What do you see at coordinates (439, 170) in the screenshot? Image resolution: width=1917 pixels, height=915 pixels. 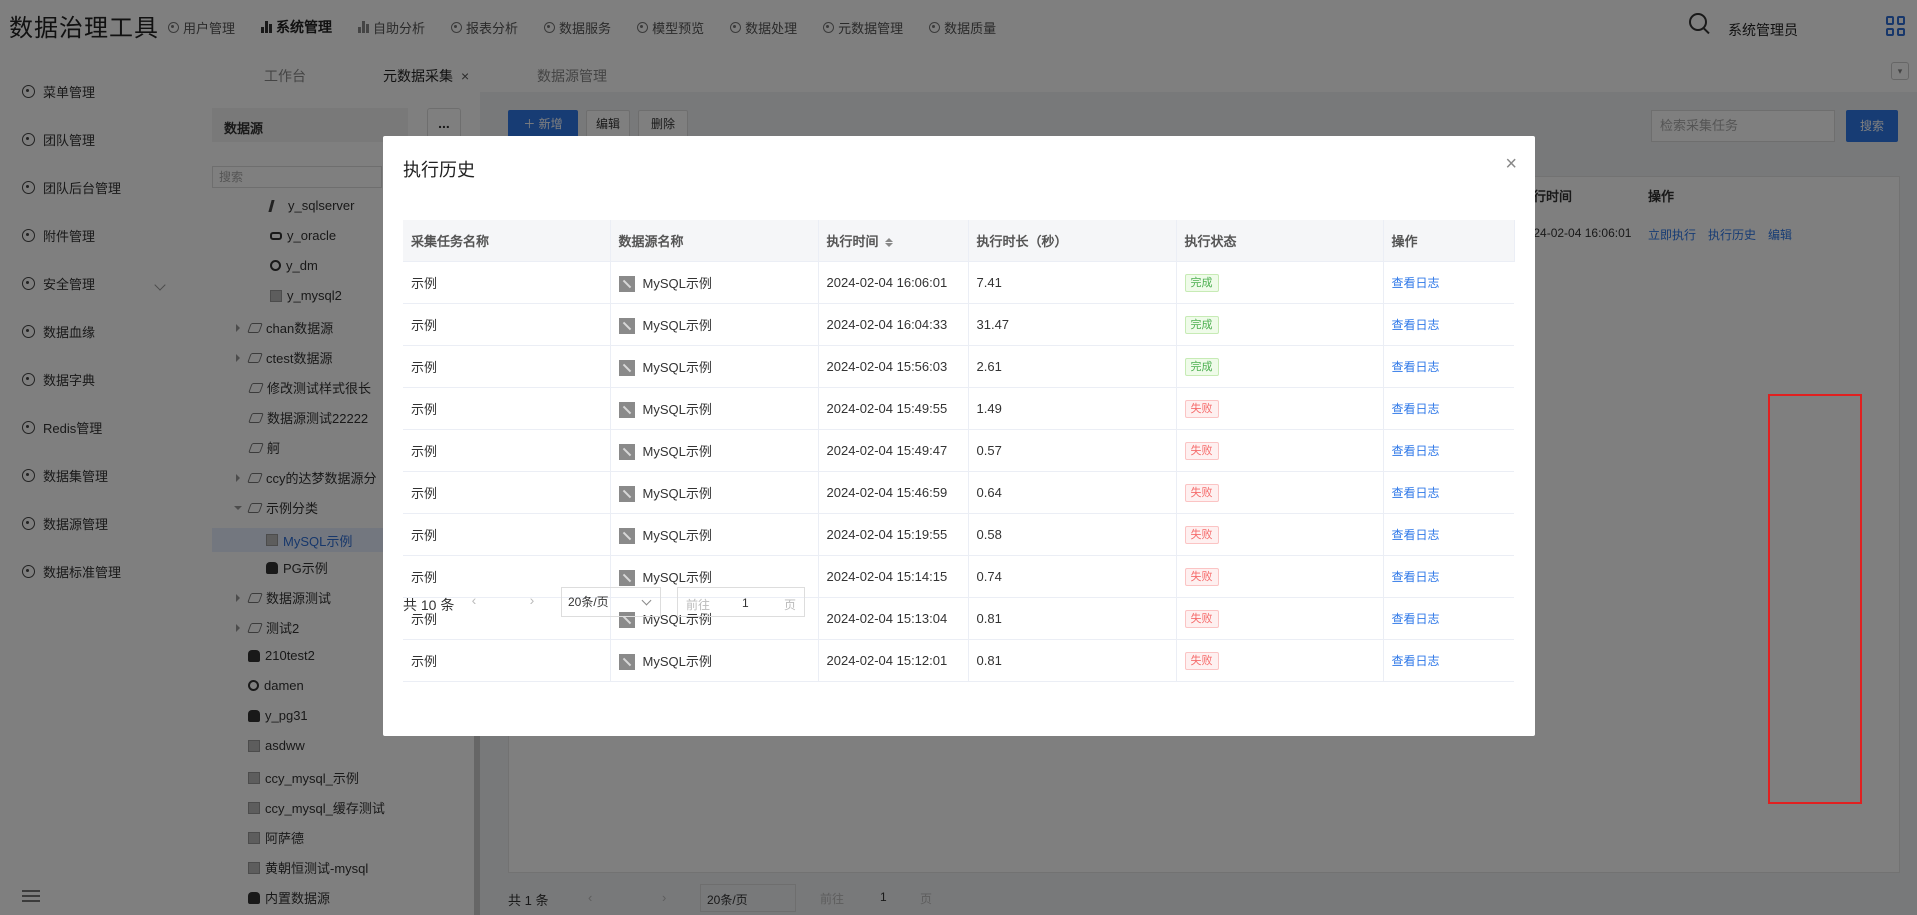 I see `dialog-title: 执行历史` at bounding box center [439, 170].